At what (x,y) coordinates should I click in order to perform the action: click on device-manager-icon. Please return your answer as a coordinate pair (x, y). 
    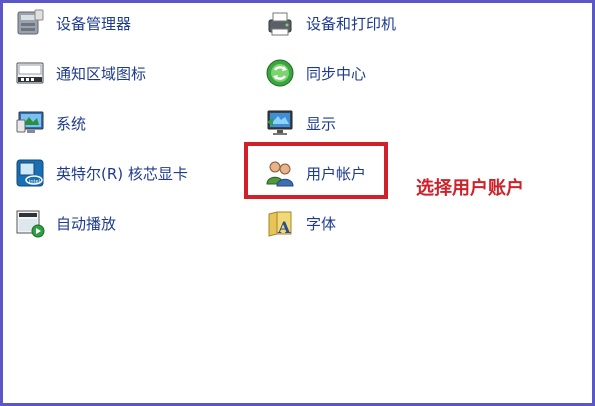
    Looking at the image, I should click on (30, 23).